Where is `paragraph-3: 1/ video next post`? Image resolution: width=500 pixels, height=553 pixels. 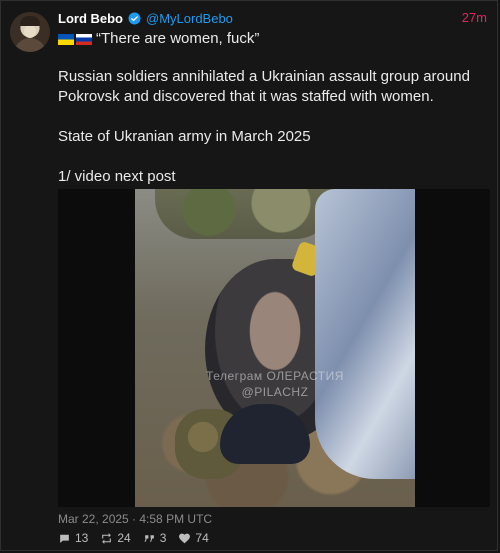 paragraph-3: 1/ video next post is located at coordinates (117, 176).